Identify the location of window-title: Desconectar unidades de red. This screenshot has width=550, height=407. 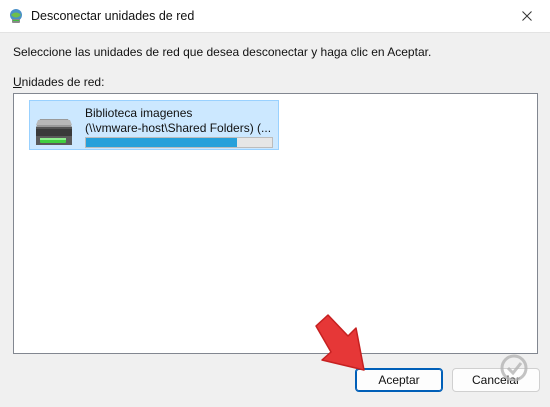
(113, 16).